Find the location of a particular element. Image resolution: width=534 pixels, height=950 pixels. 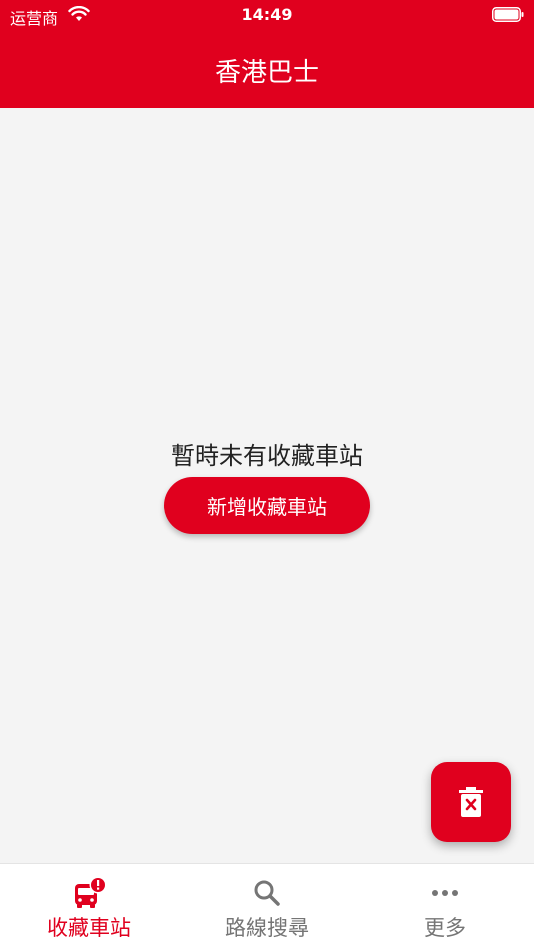

add-favorite-stop-button: 新增收藏車站 is located at coordinates (267, 505).